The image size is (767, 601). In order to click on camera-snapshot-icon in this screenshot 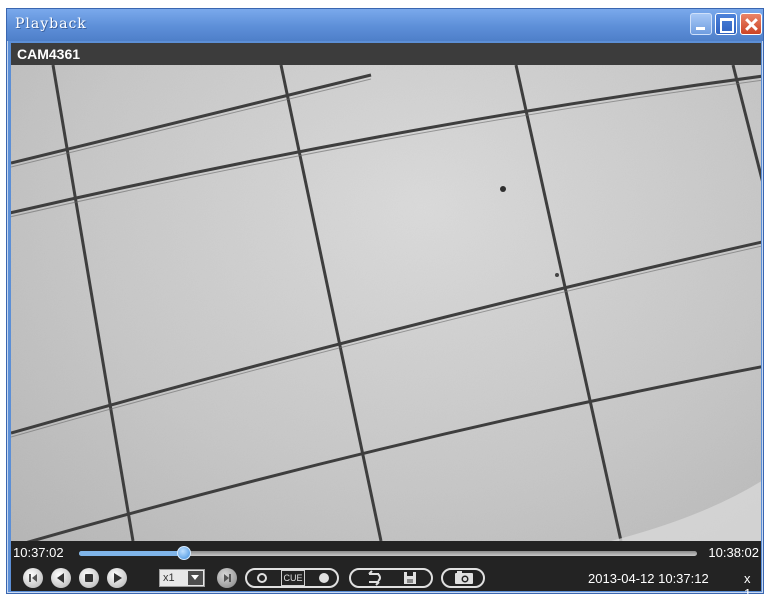, I will do `click(465, 578)`.